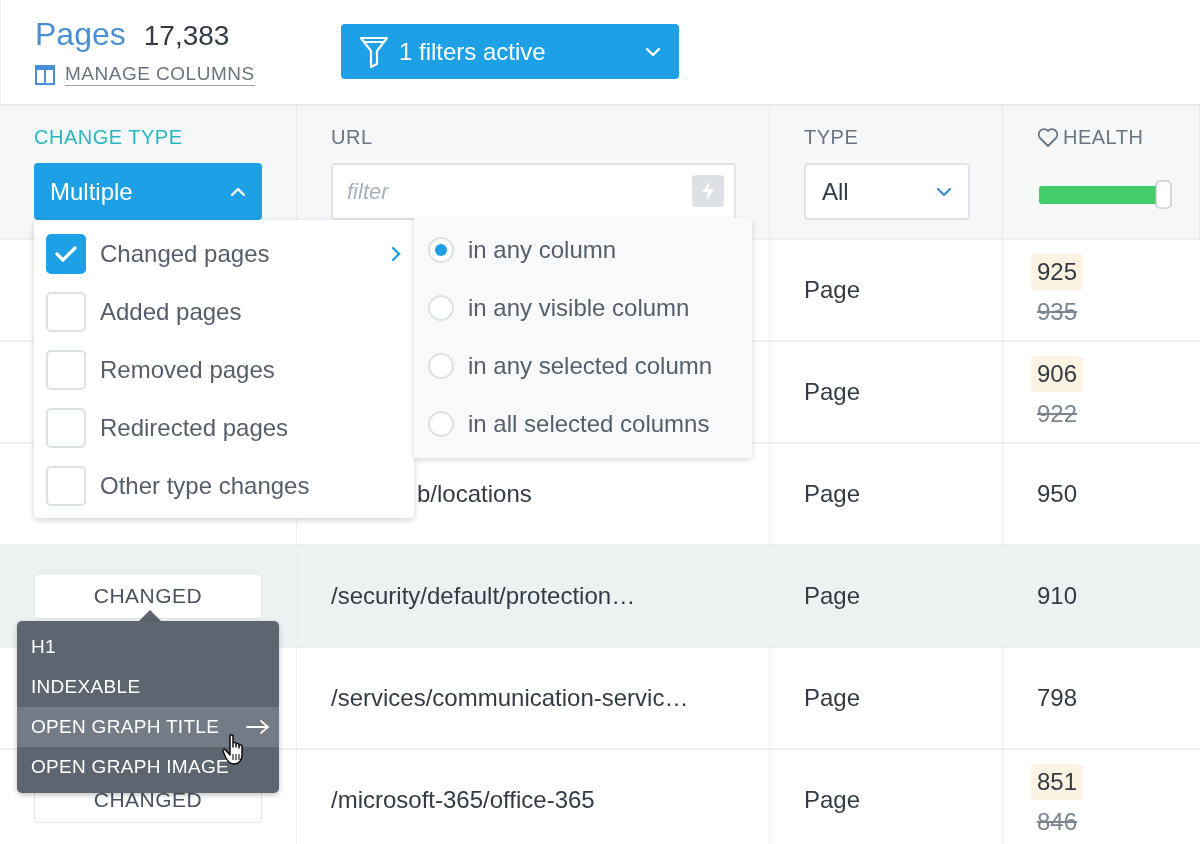  Describe the element at coordinates (583, 308) in the screenshot. I see `radio-option: in any visible column` at that location.